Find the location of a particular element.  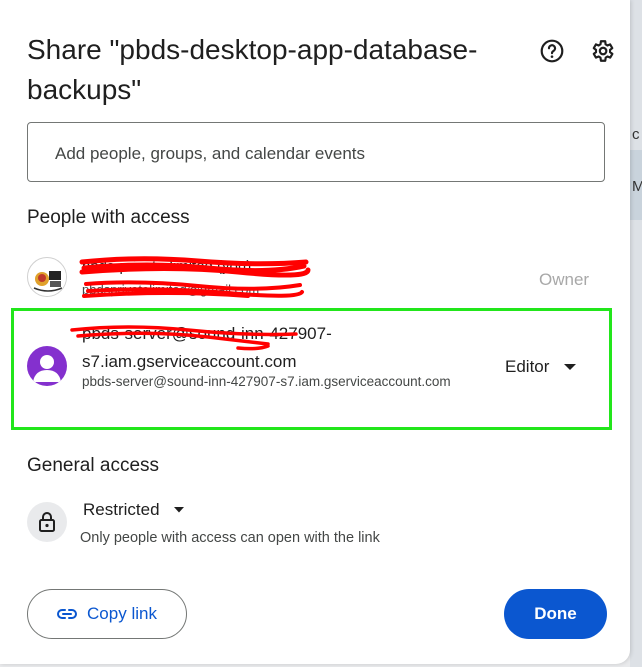

editor-avatar is located at coordinates (47, 366).